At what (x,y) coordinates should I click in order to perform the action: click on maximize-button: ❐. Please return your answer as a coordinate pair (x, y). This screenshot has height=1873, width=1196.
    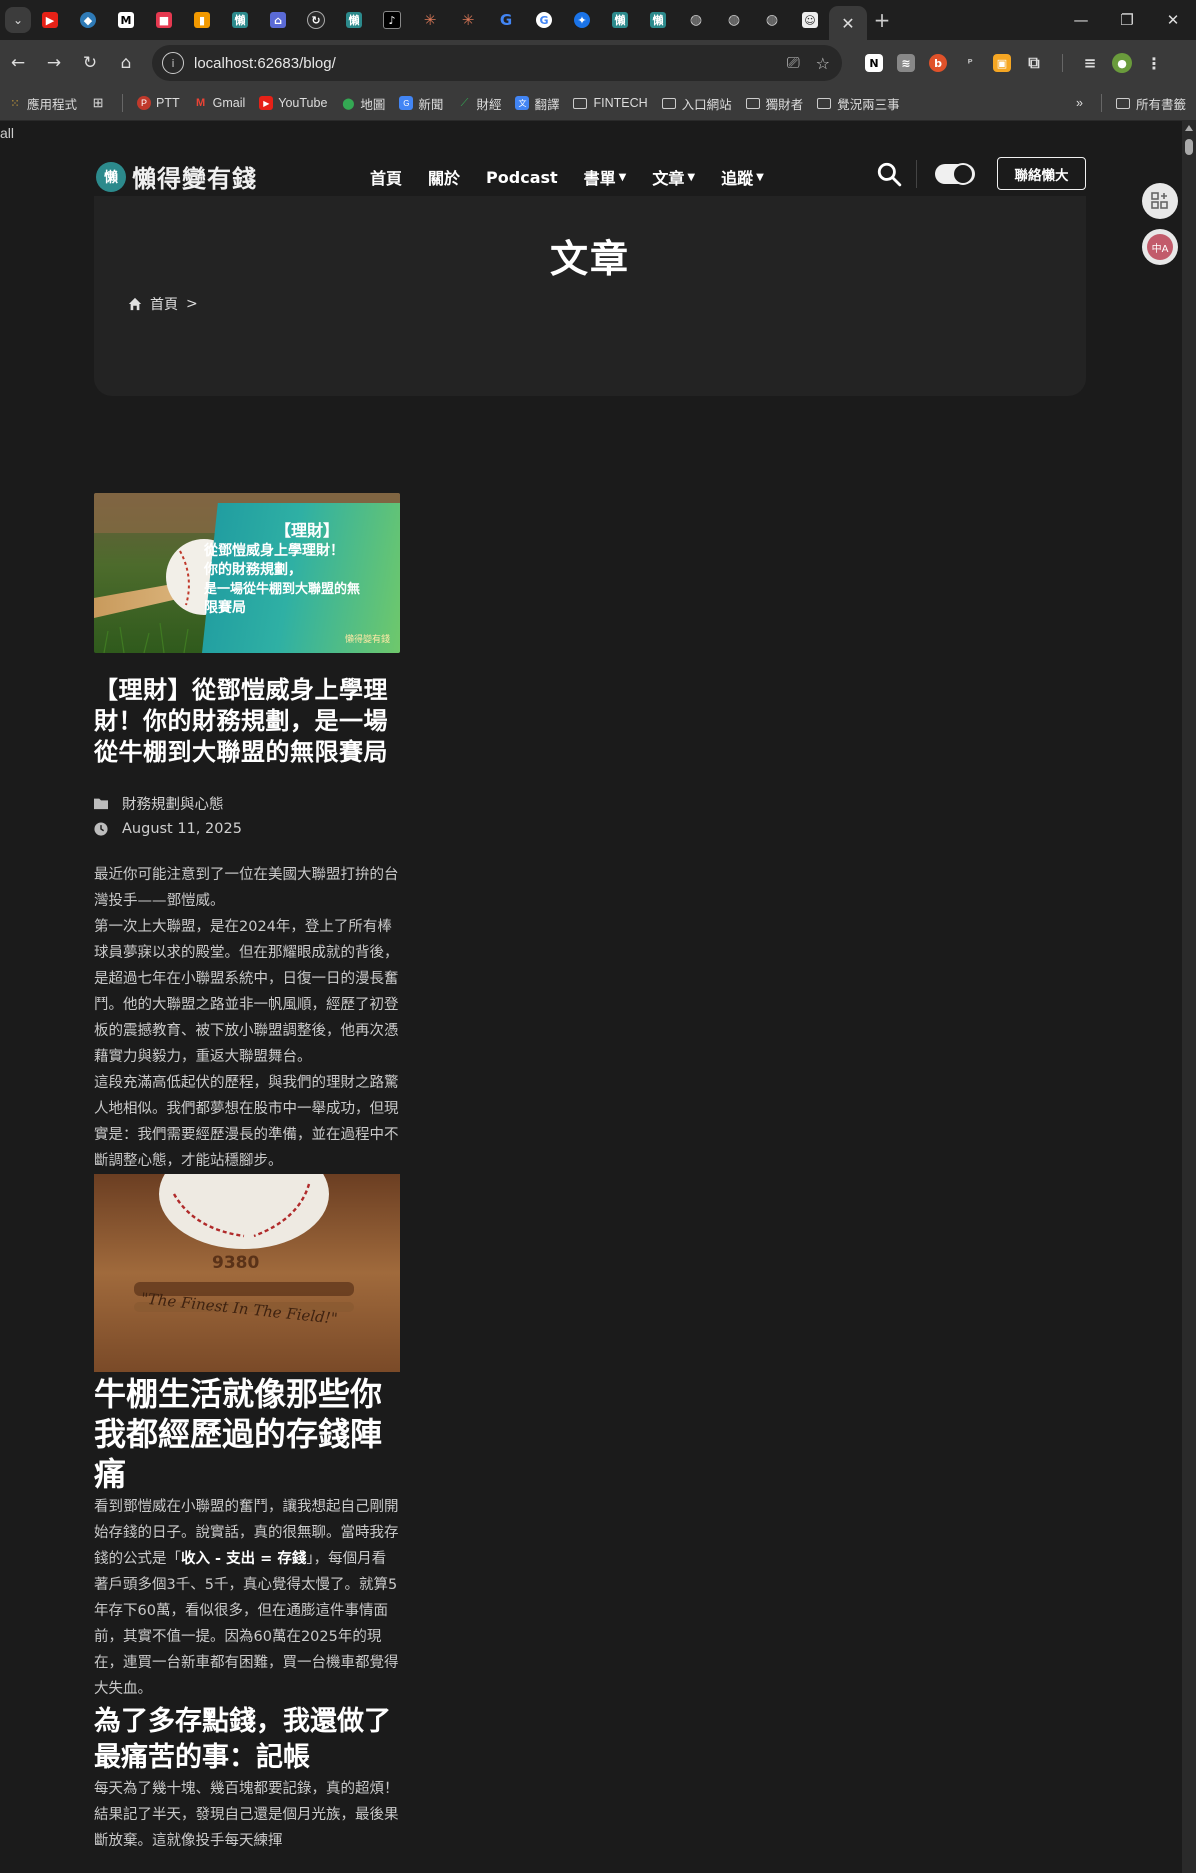
    Looking at the image, I should click on (1127, 20).